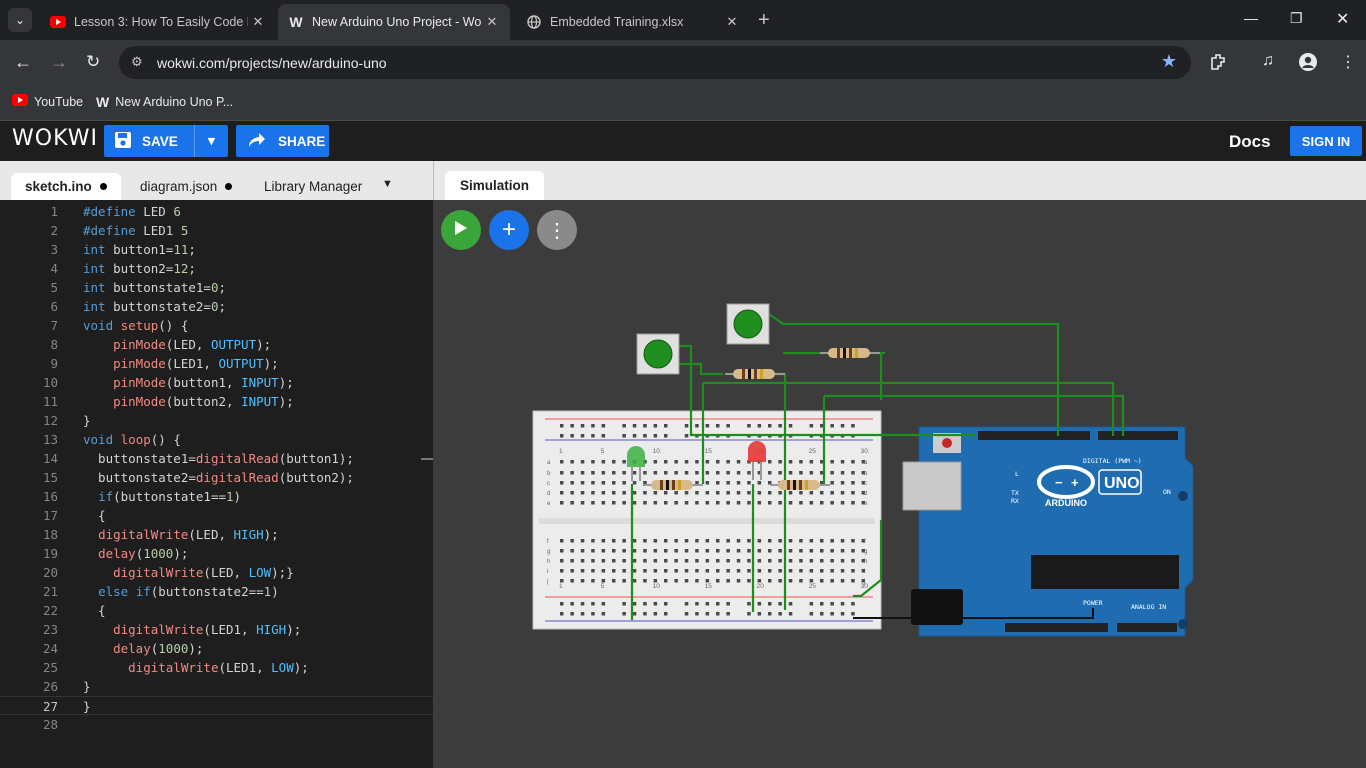 The width and height of the screenshot is (1366, 768). Describe the element at coordinates (1342, 19) in the screenshot. I see `close-window-icon: ✕` at that location.